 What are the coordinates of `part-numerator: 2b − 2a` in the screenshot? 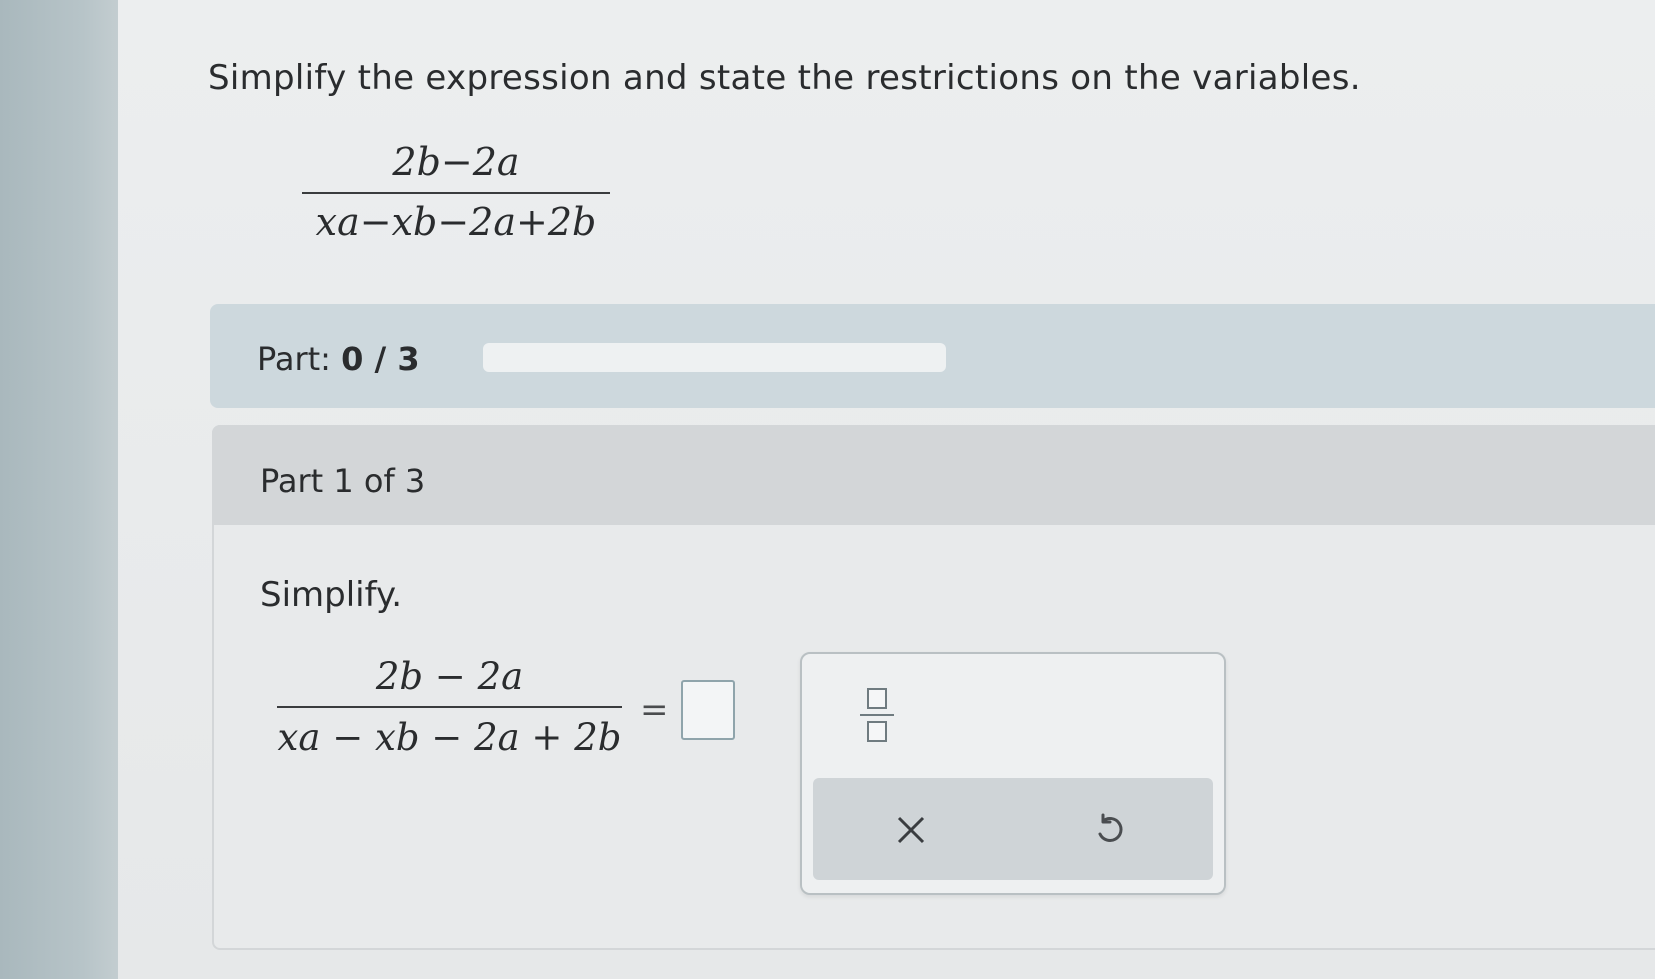 It's located at (449, 676).